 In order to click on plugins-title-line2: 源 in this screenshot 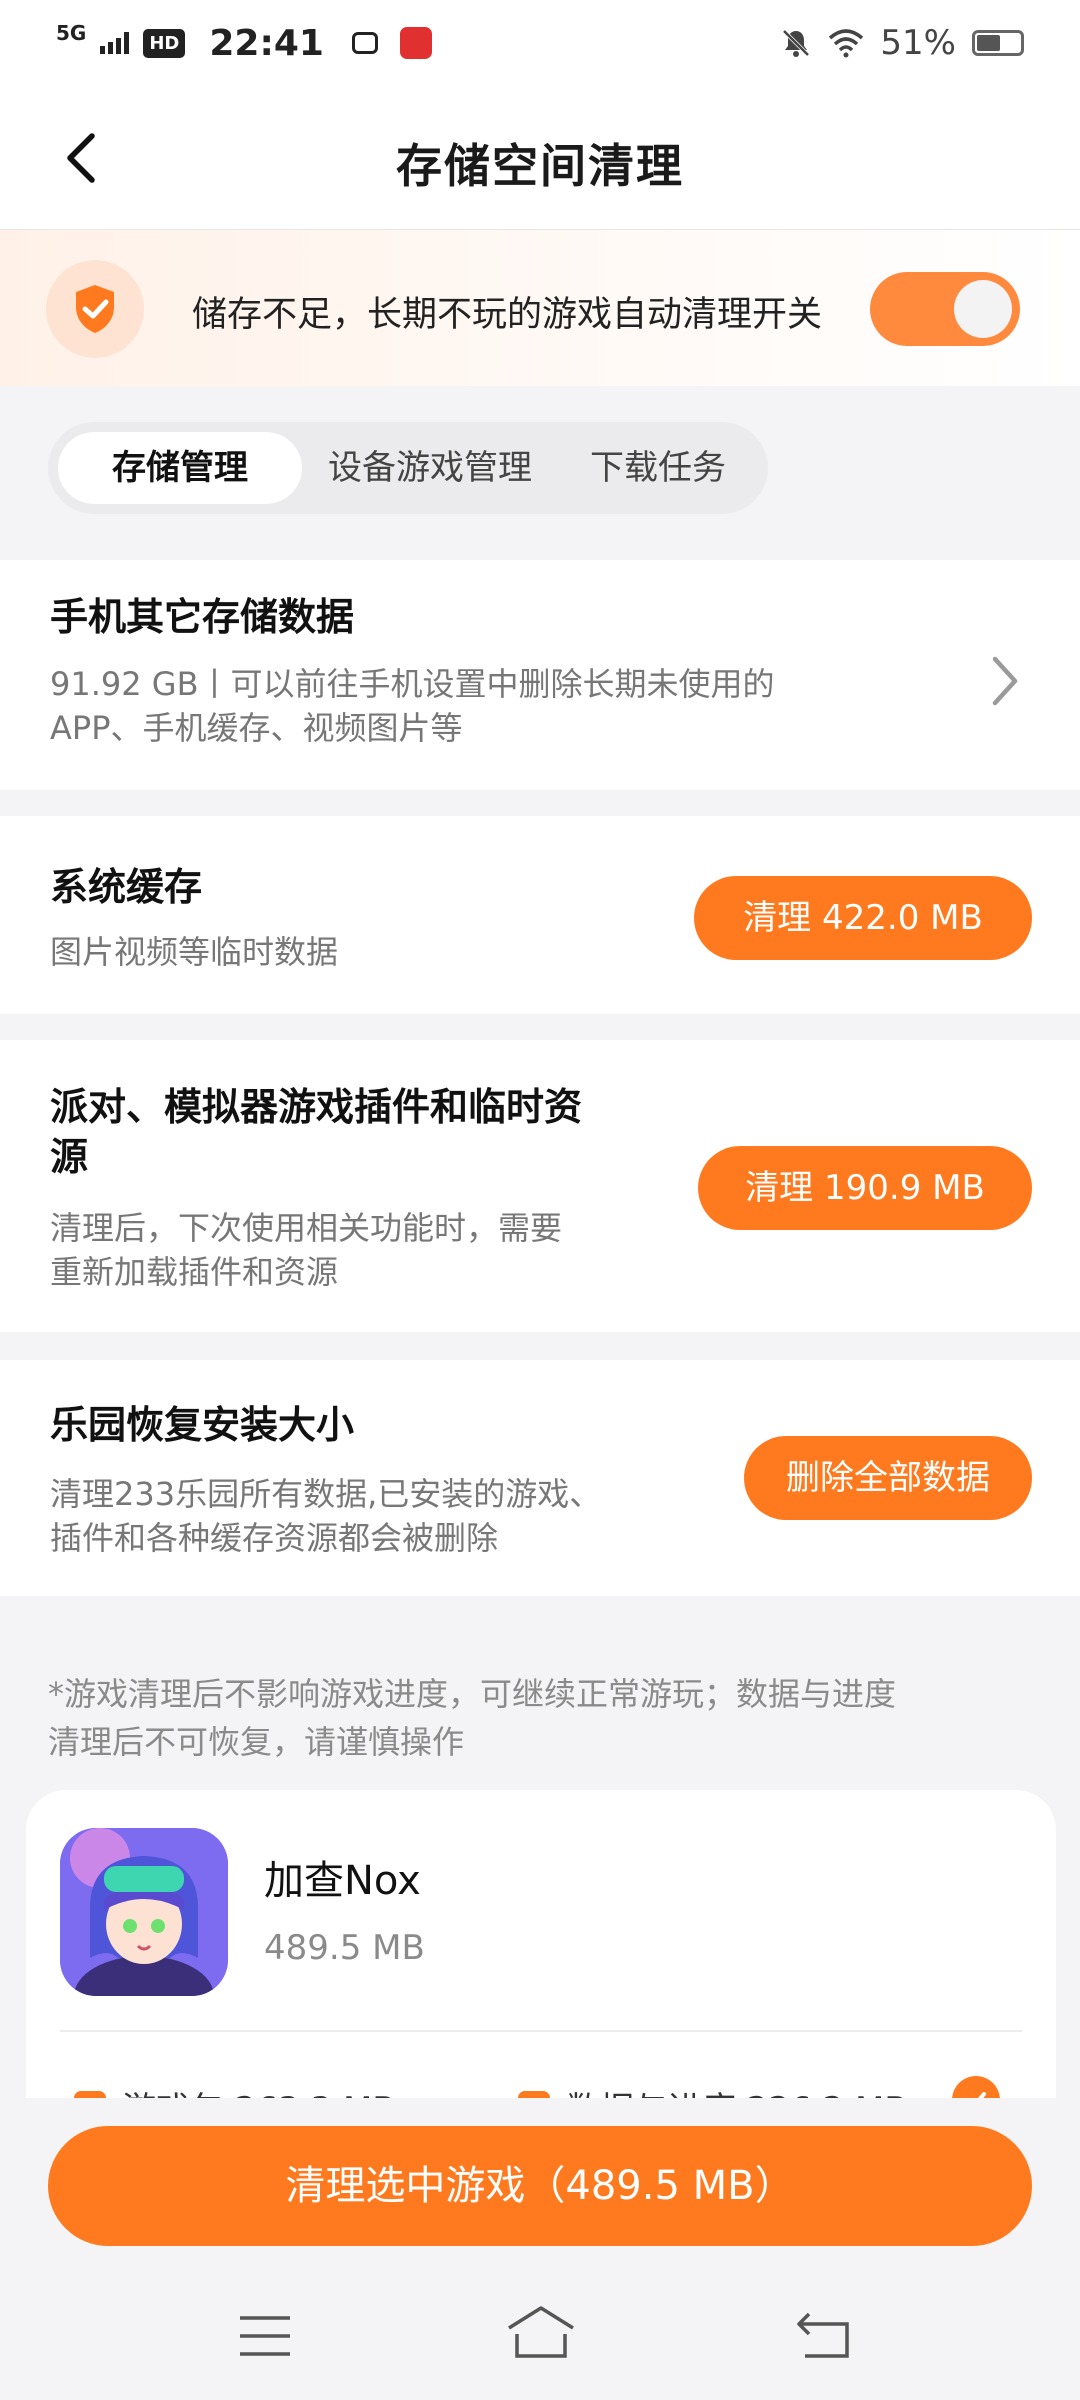, I will do `click(69, 1157)`.